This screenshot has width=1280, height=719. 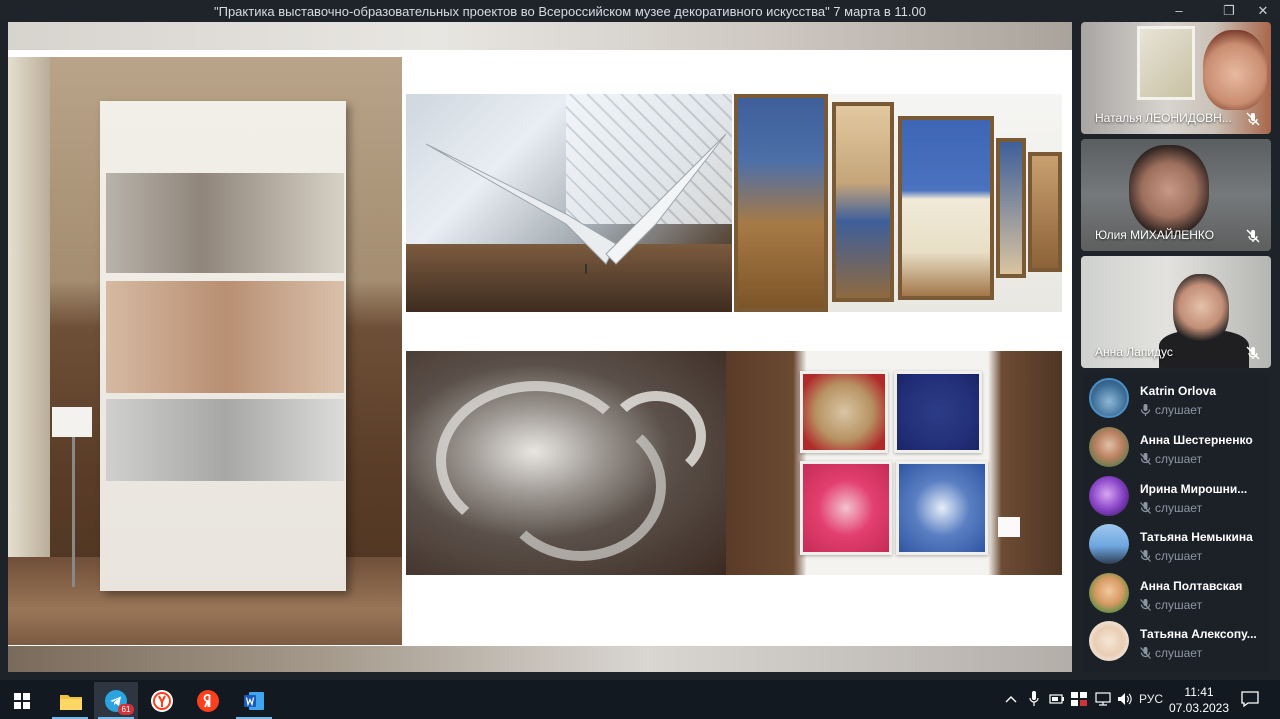 I want to click on video-tile: Анна Лапидус, so click(x=1176, y=312).